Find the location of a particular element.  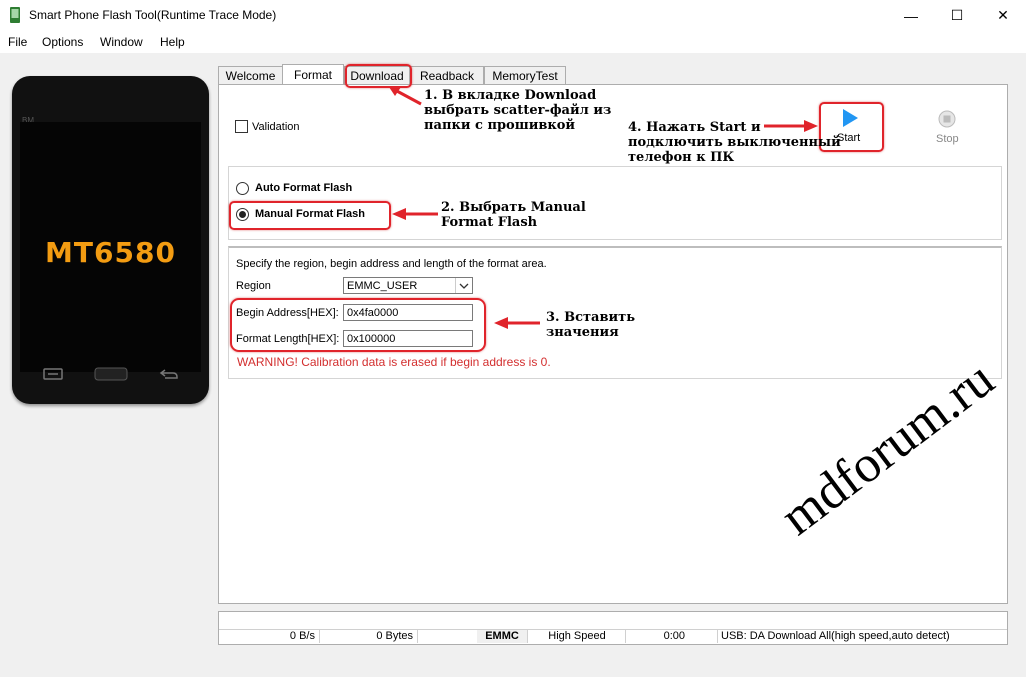

maximize-button: ☐ is located at coordinates (957, 15).